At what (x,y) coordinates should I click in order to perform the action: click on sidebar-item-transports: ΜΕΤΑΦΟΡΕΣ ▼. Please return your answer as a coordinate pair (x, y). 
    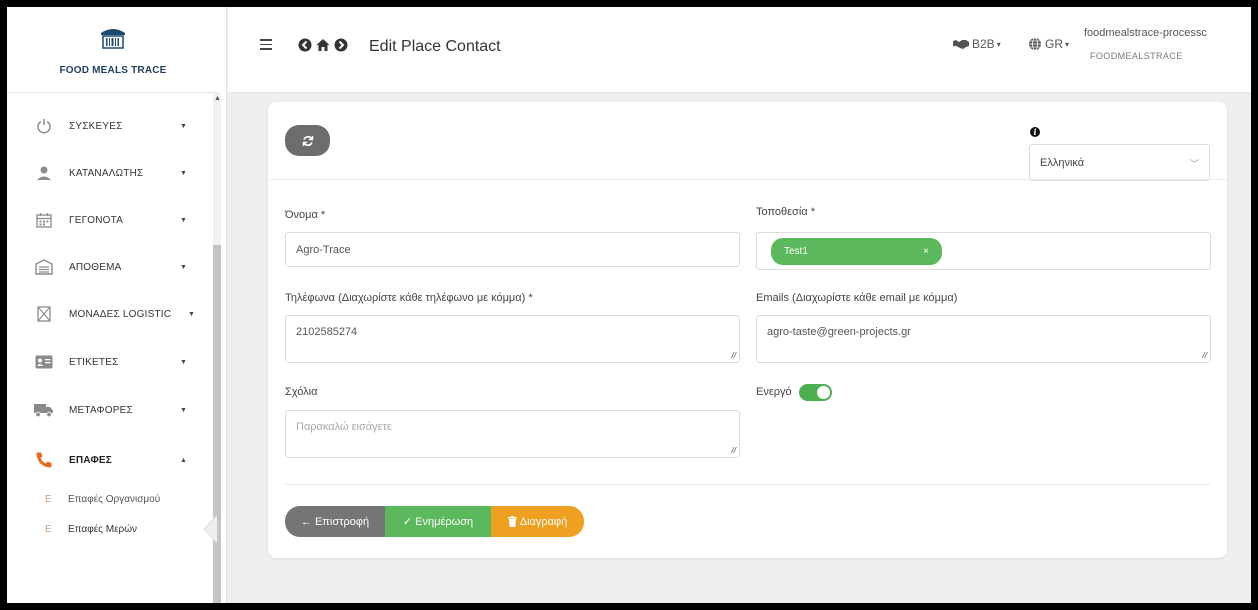
    Looking at the image, I should click on (107, 410).